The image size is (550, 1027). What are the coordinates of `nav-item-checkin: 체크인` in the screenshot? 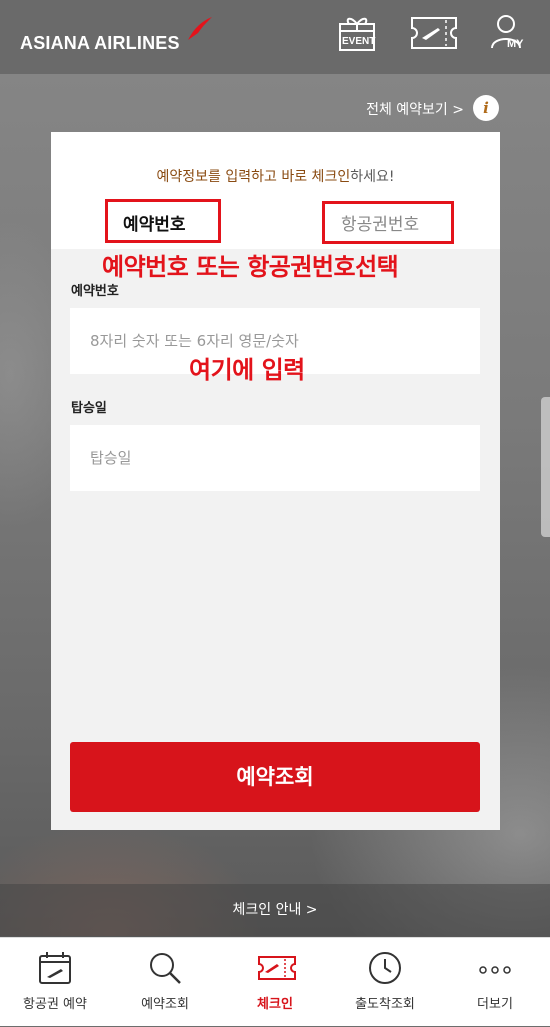 It's located at (275, 982).